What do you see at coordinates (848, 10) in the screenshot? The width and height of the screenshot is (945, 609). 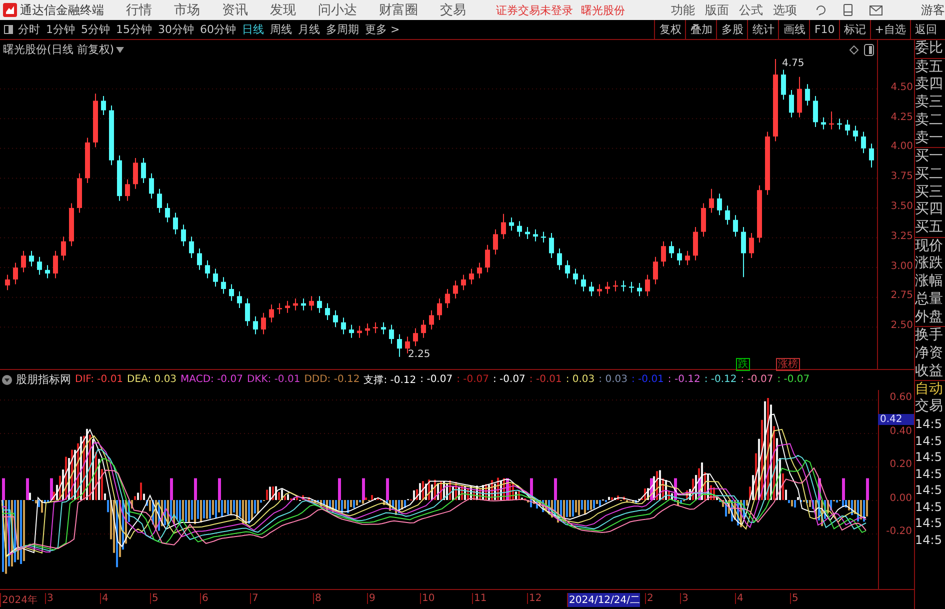 I see `phone-icon` at bounding box center [848, 10].